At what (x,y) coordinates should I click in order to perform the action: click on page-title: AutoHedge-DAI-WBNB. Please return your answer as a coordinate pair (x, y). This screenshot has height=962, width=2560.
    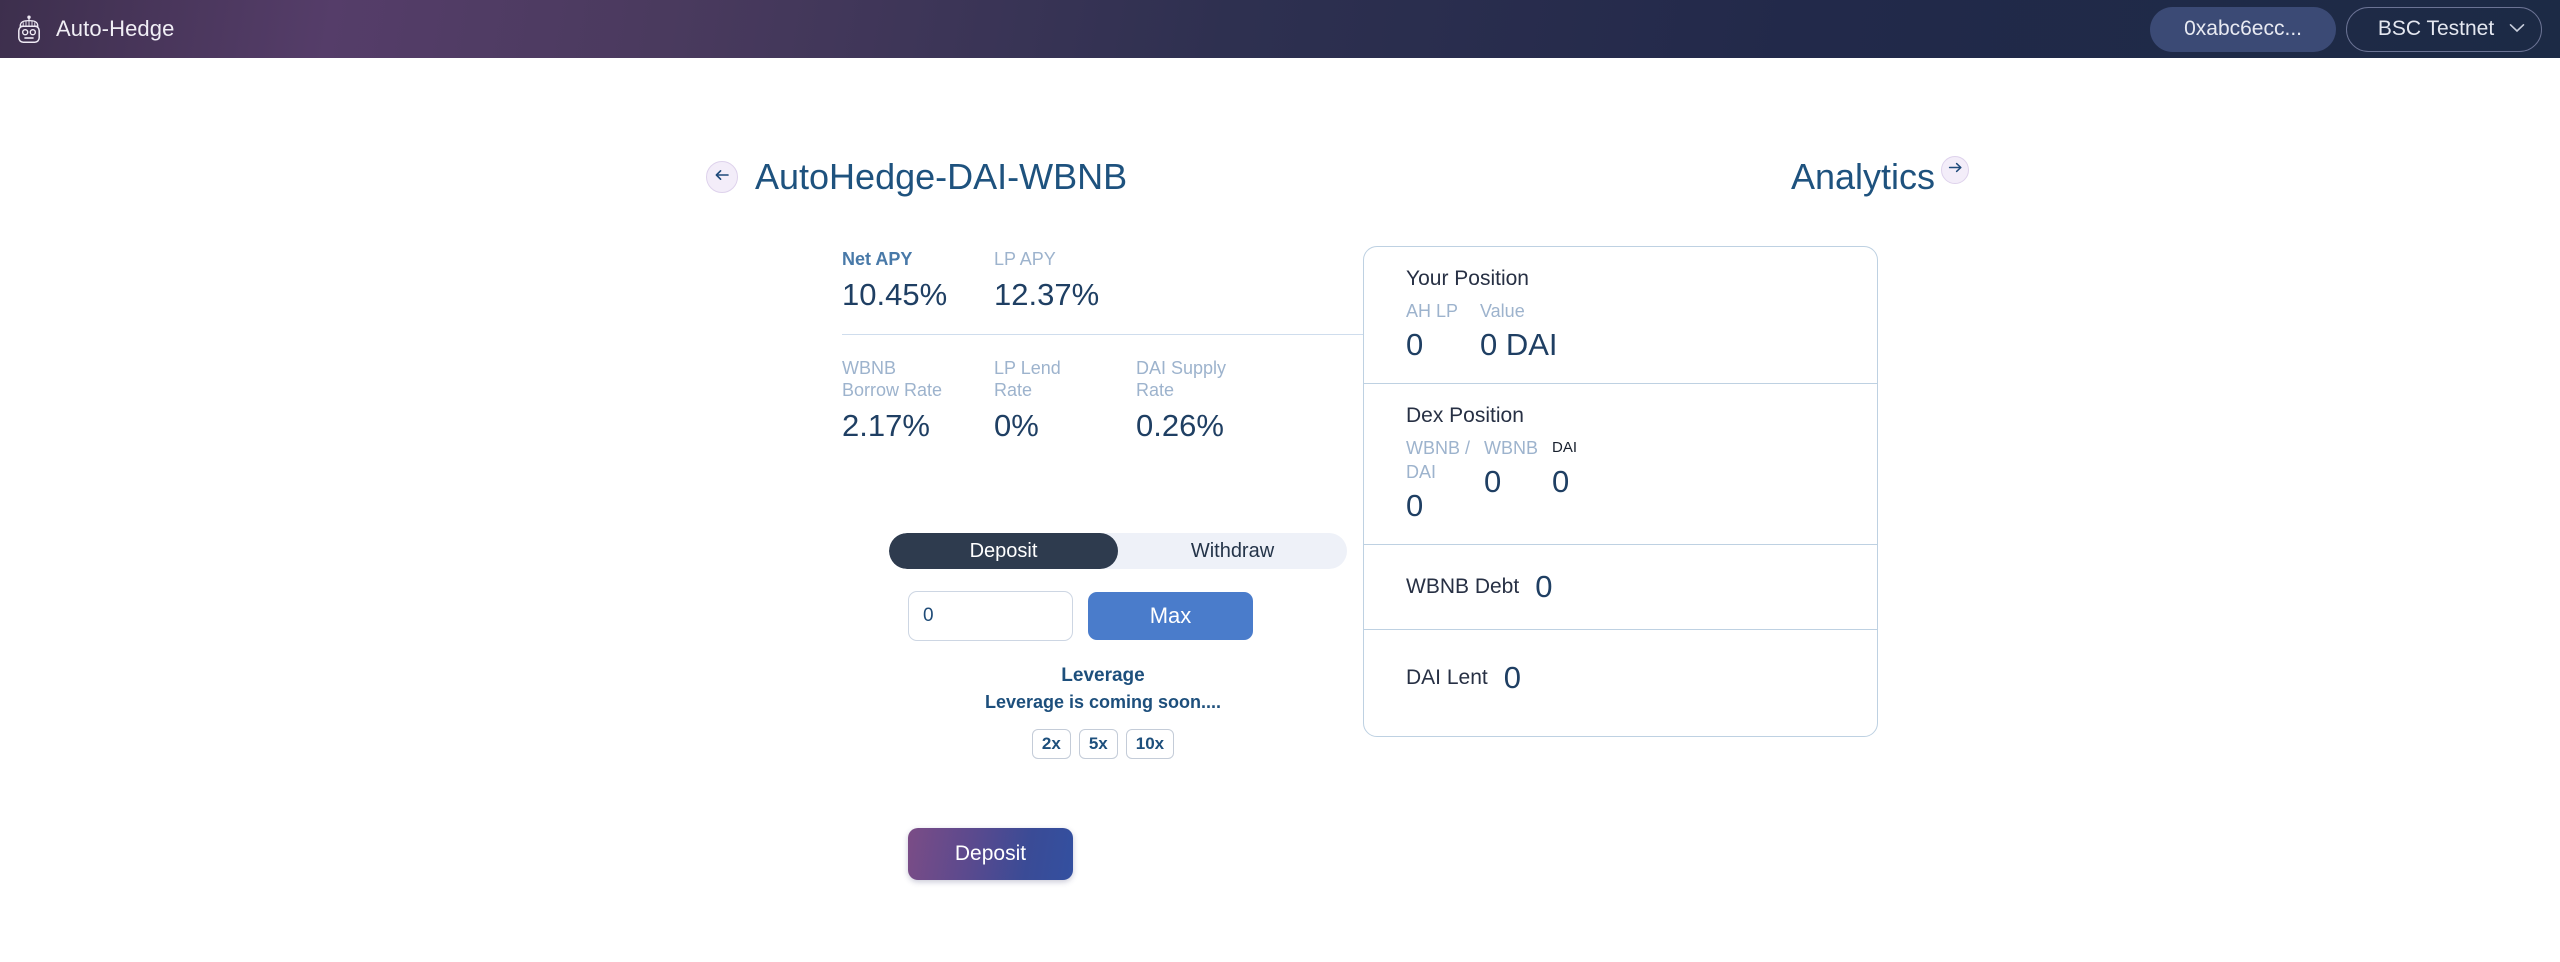
    Looking at the image, I should click on (941, 176).